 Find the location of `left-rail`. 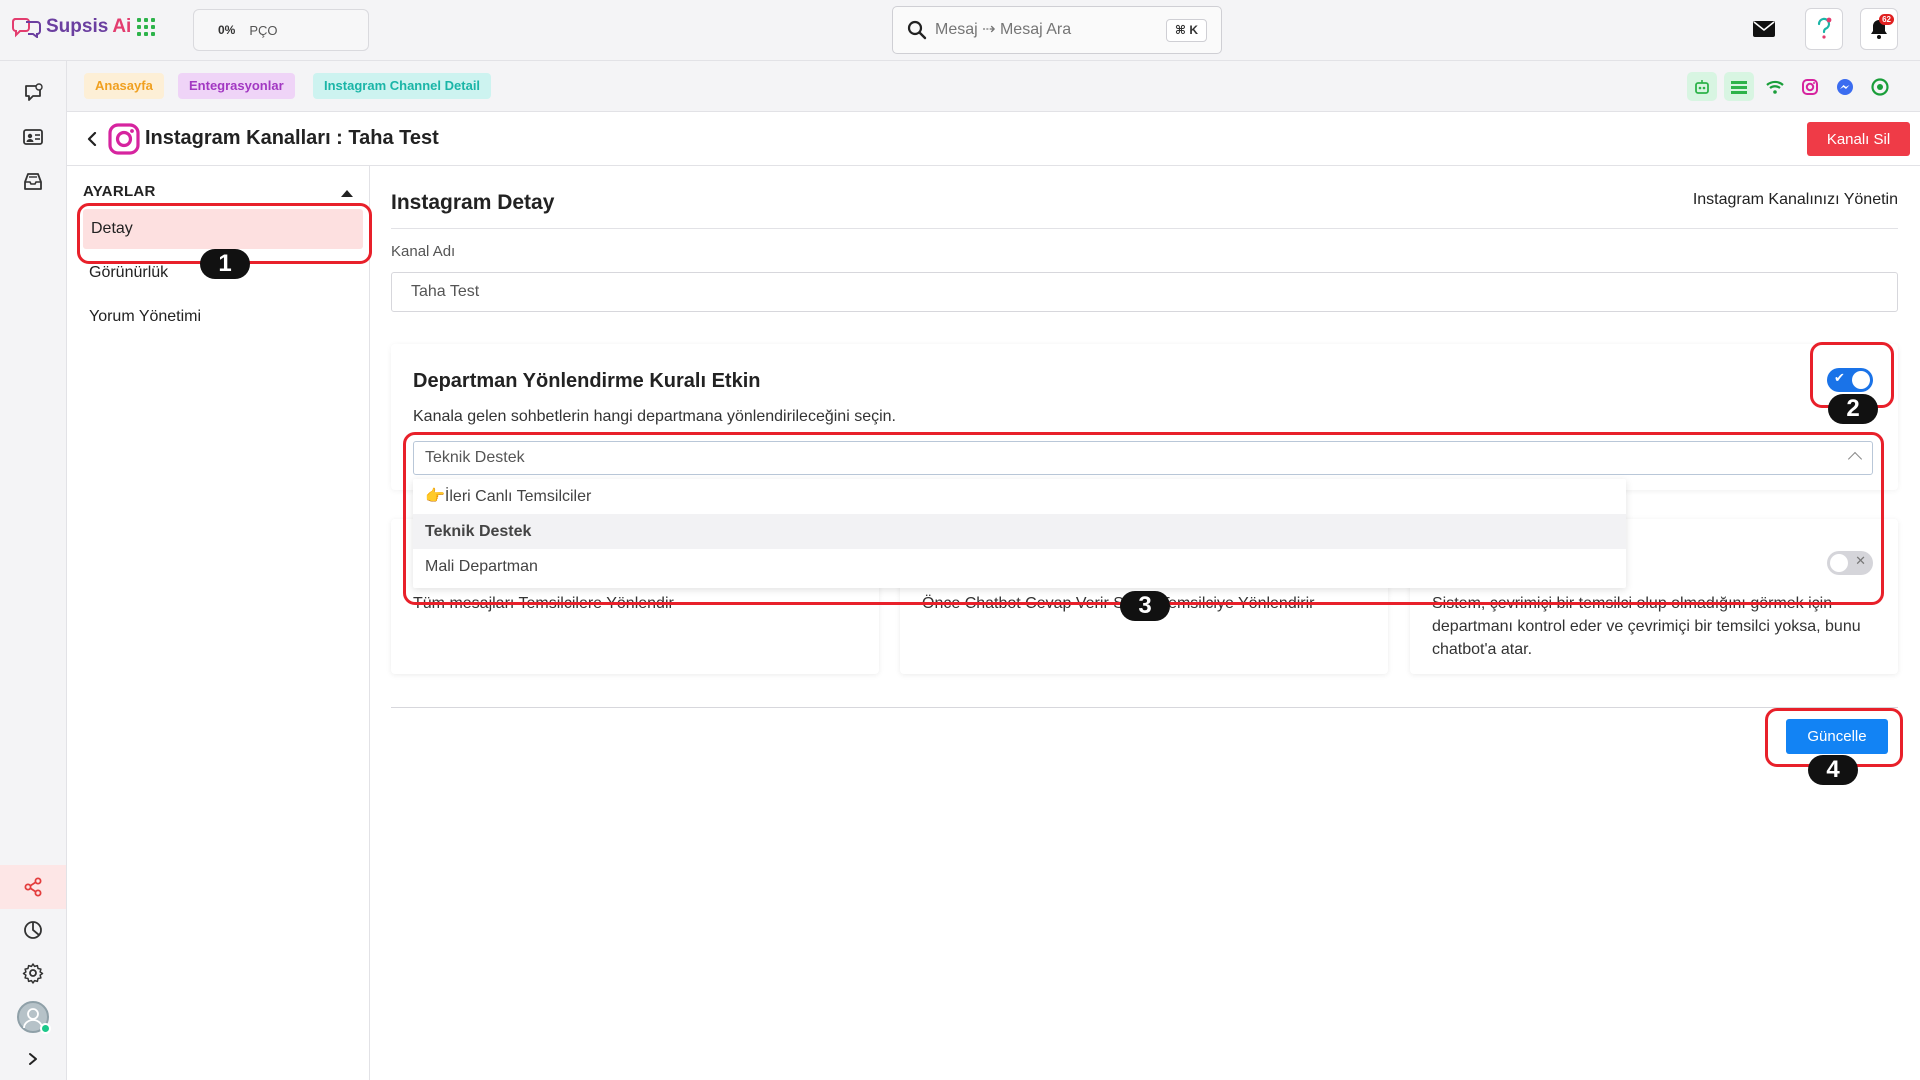

left-rail is located at coordinates (33, 570).